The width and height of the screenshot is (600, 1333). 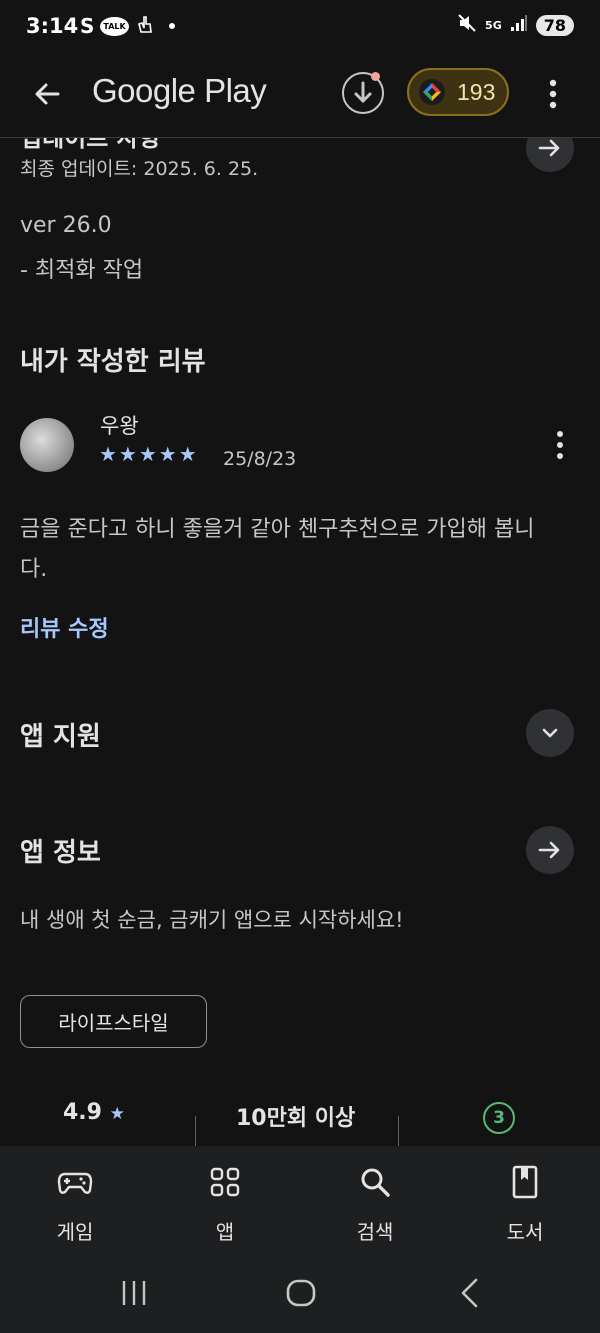 I want to click on system-navigation-bar, so click(x=300, y=1292).